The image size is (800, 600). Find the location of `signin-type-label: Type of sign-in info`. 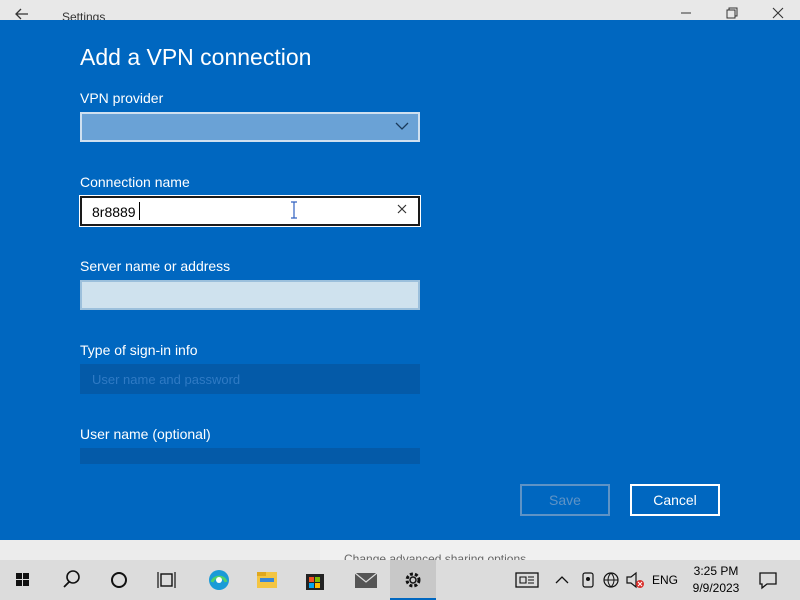

signin-type-label: Type of sign-in info is located at coordinates (139, 350).